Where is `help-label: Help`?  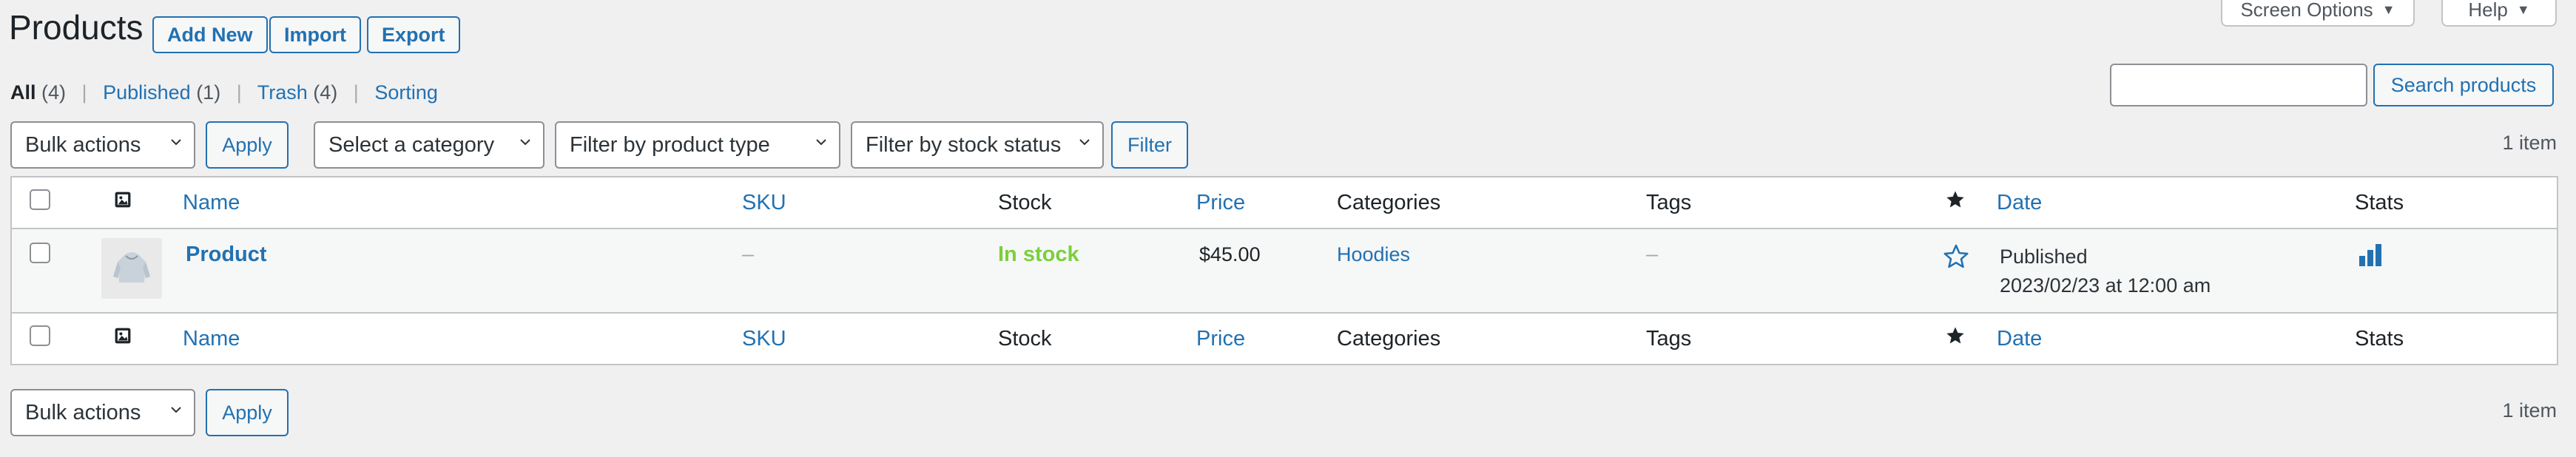 help-label: Help is located at coordinates (2488, 10).